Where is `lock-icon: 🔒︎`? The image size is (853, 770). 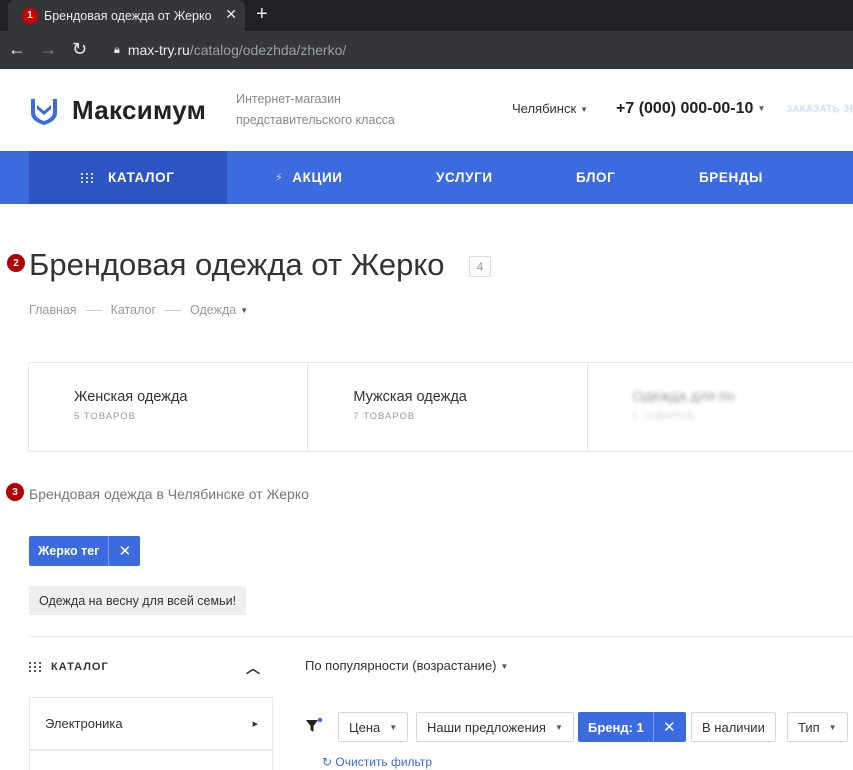 lock-icon: 🔒︎ is located at coordinates (117, 49).